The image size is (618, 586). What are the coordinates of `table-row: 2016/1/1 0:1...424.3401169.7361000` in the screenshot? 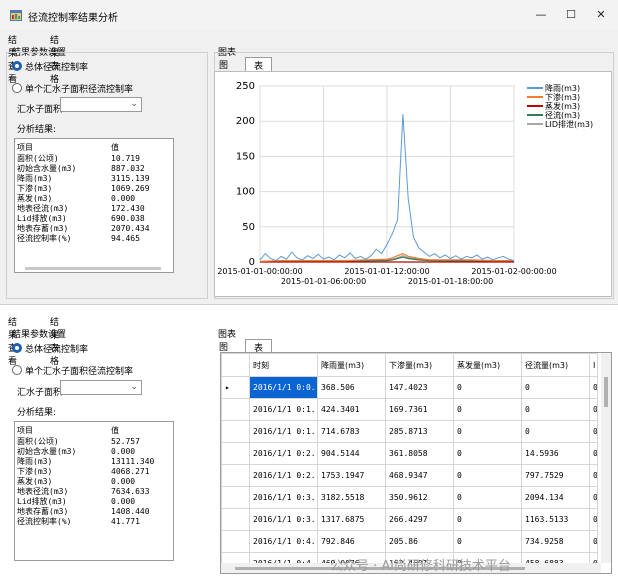 It's located at (409, 409).